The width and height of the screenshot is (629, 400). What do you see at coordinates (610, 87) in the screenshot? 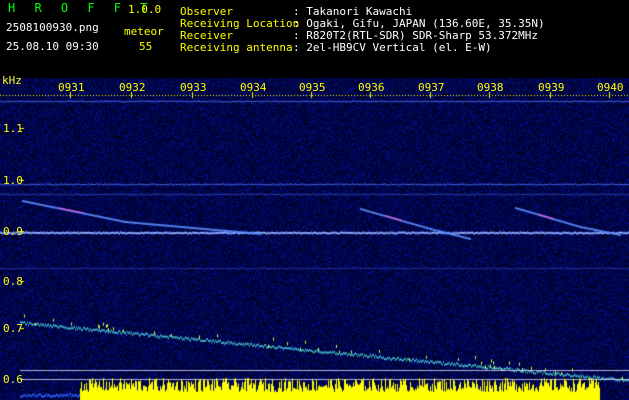
I see `time-label: 0940` at bounding box center [610, 87].